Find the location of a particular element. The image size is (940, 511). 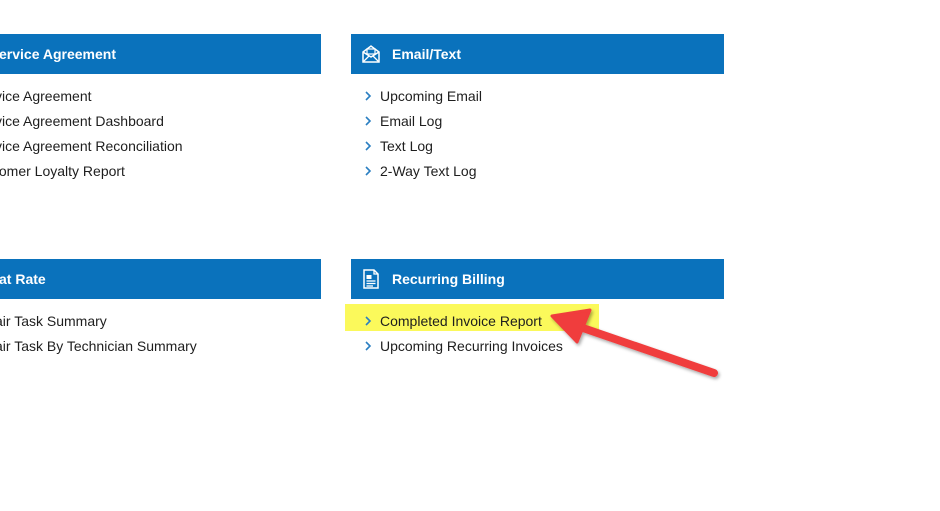

report-link-2-way-text-log: 2-Way Text Log is located at coordinates (537, 170).